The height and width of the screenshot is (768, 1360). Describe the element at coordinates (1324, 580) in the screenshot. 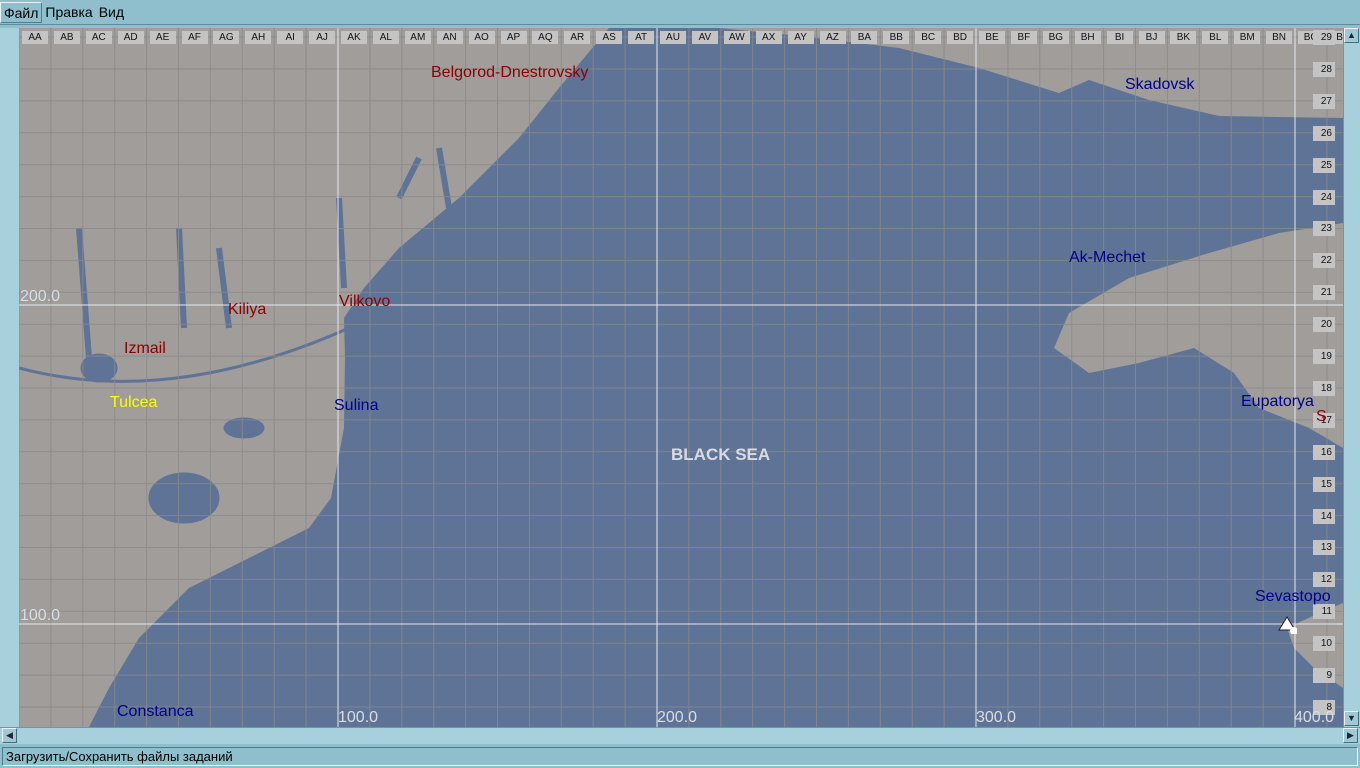

I see `row-label: 12` at that location.